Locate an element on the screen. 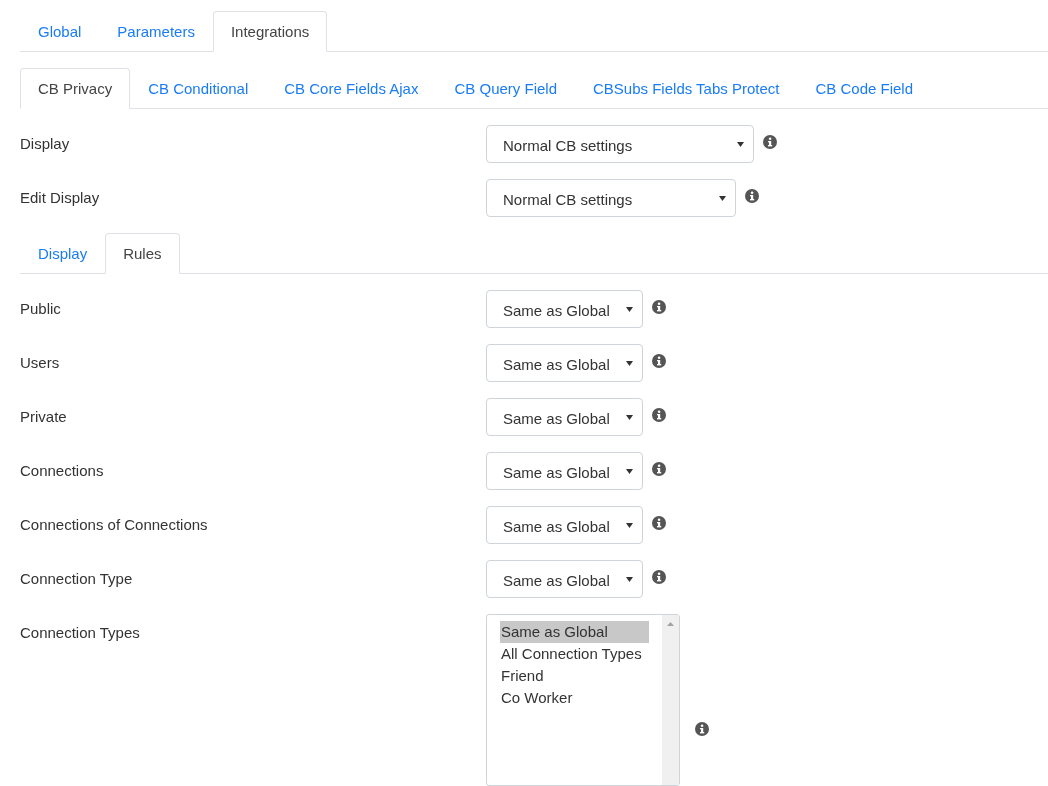 This screenshot has height=786, width=1048. tab: CBSubs Fields Tabs Protect is located at coordinates (686, 88).